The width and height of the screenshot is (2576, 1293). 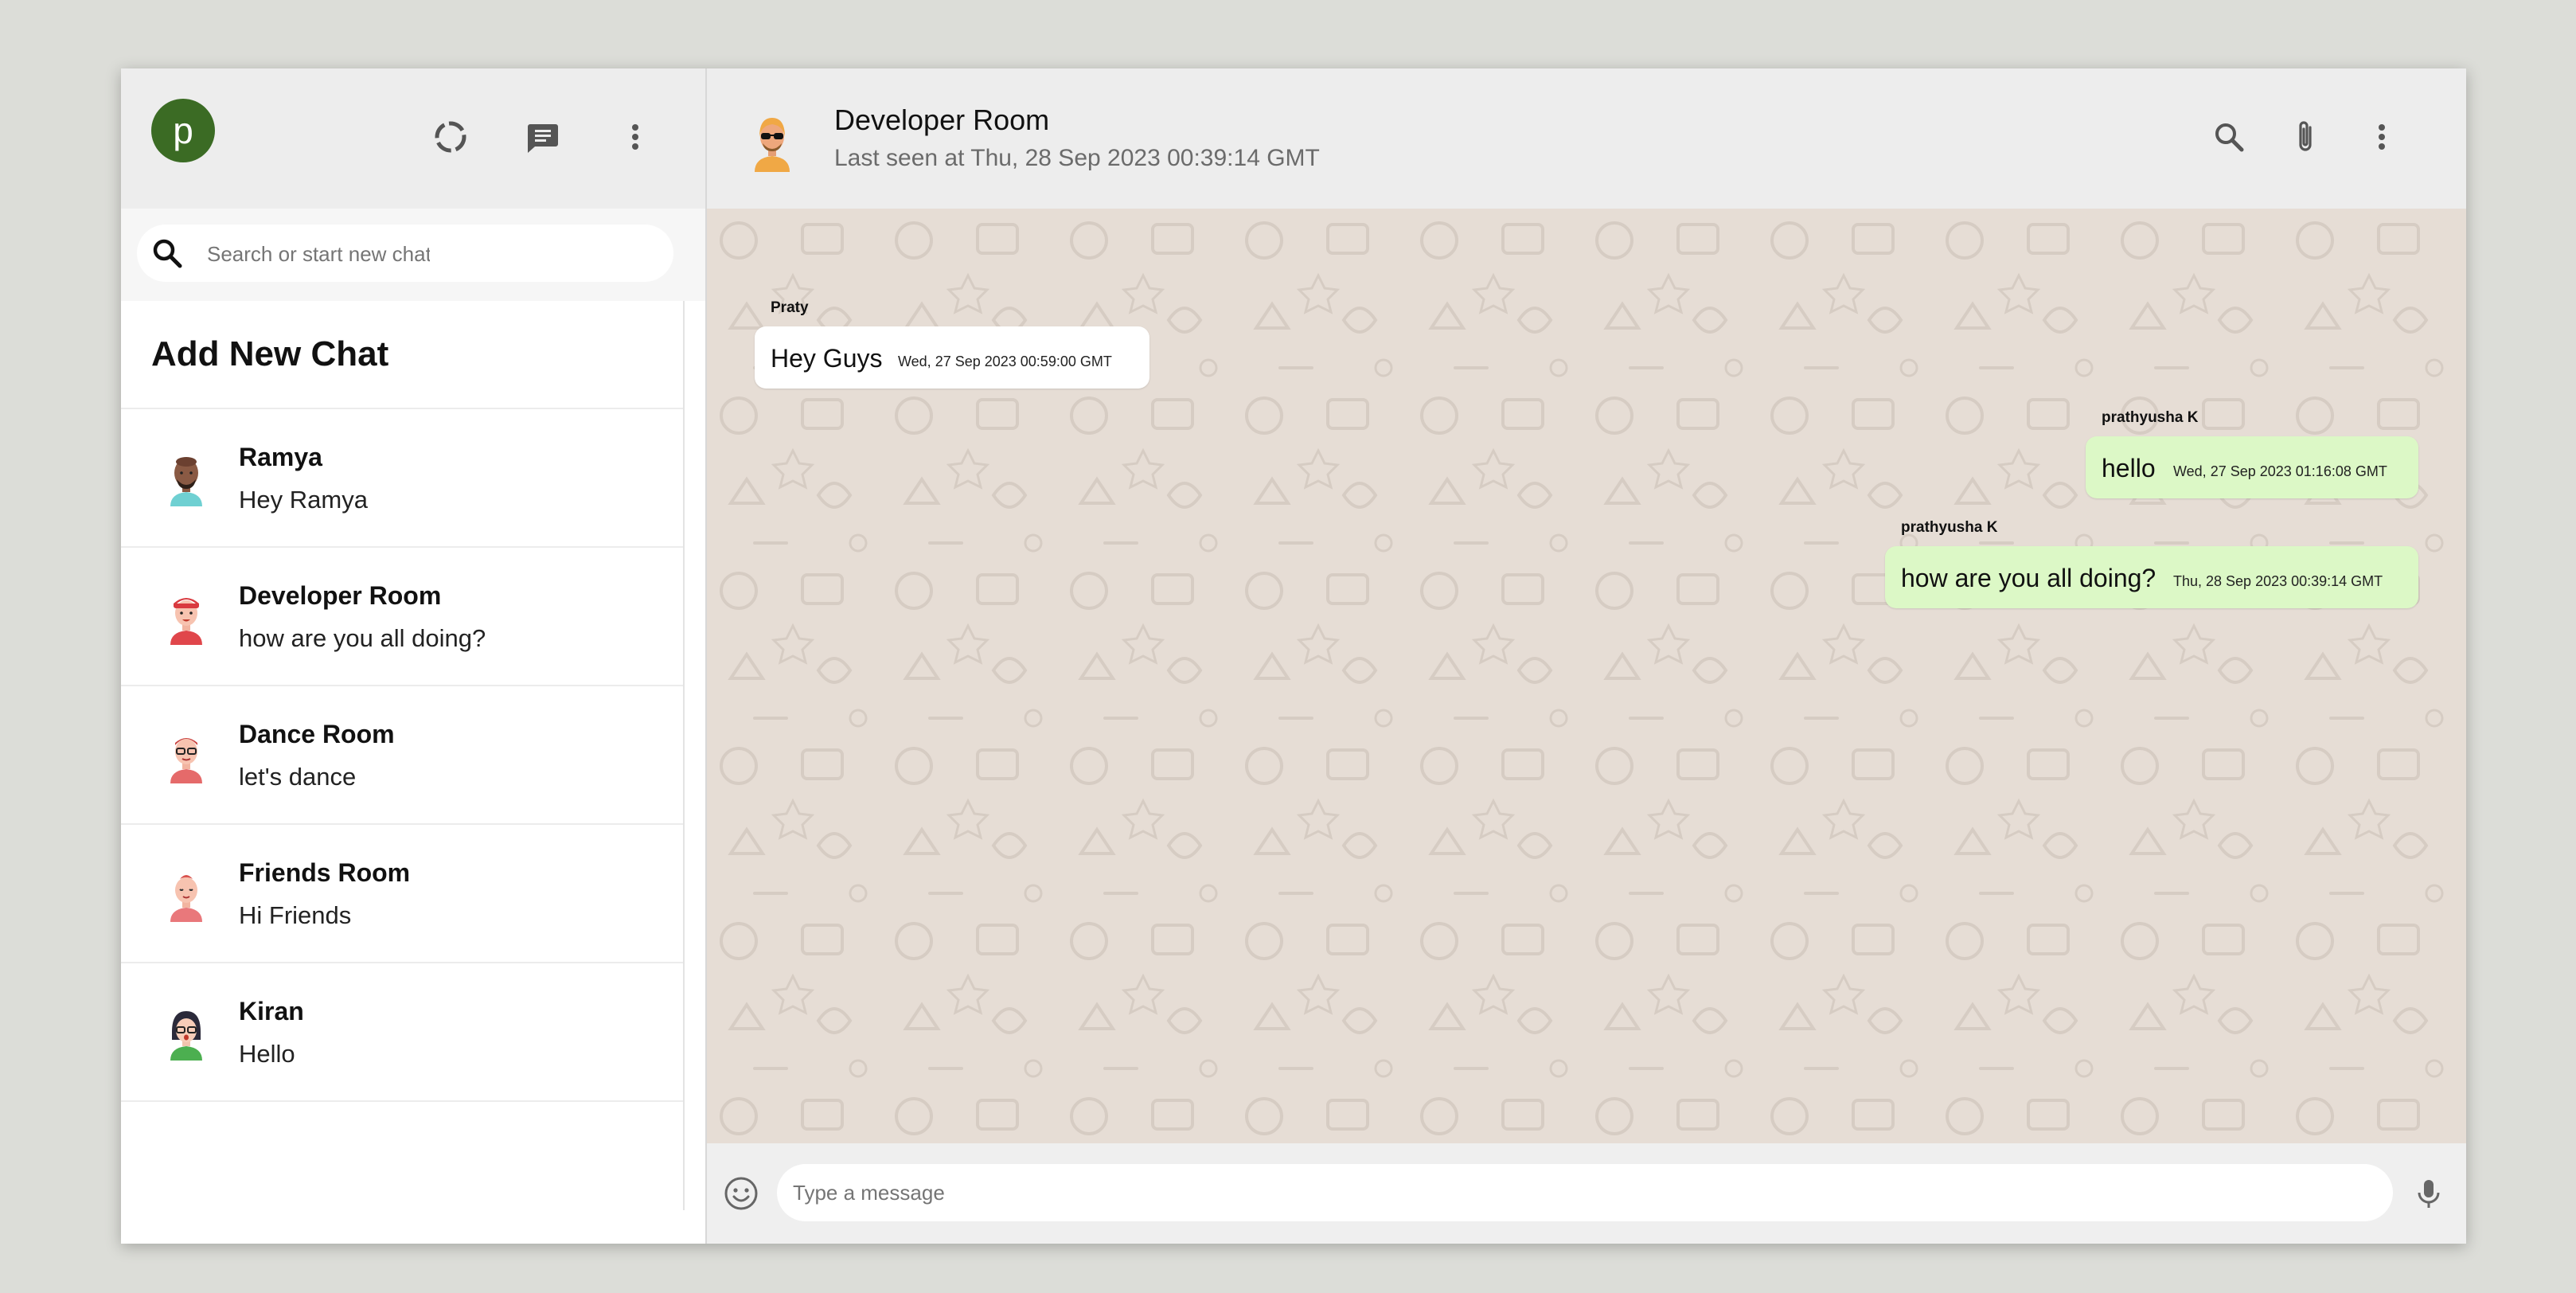 I want to click on message-sender: Praty, so click(x=790, y=307).